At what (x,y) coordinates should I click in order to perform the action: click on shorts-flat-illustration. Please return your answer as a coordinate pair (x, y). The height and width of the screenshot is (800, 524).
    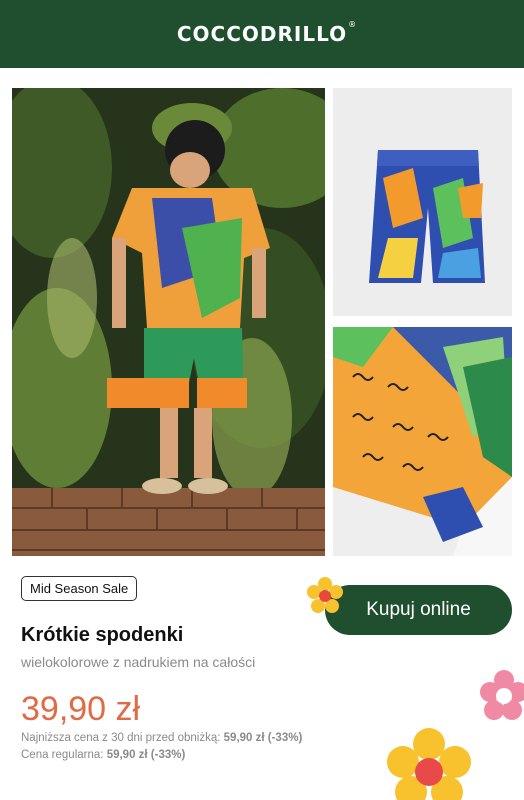
    Looking at the image, I should click on (422, 202).